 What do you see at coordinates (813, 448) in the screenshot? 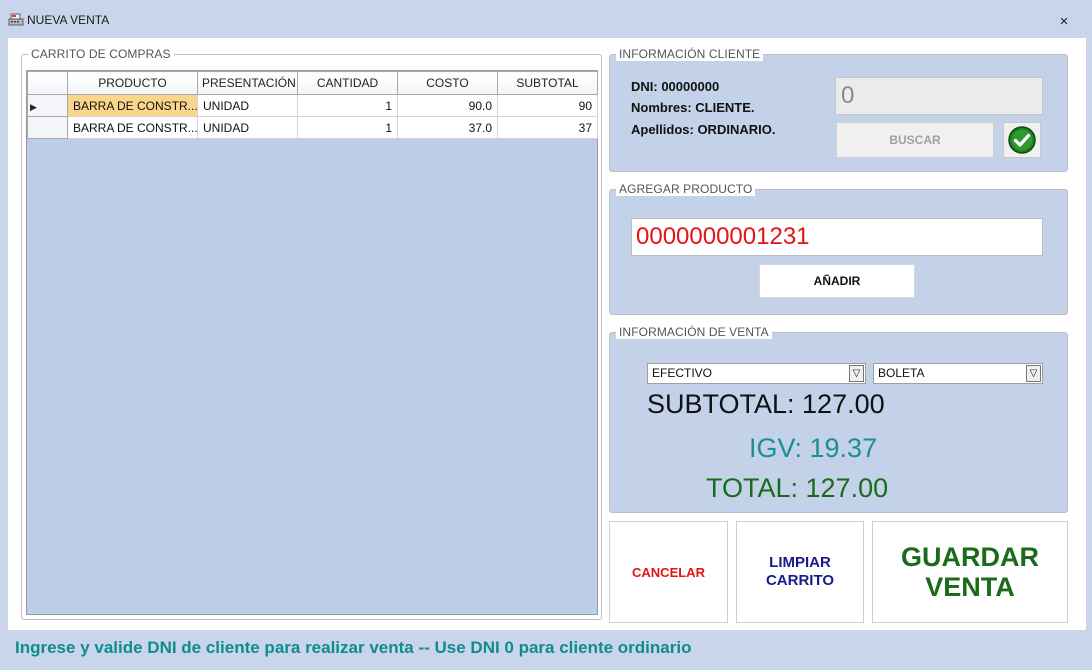
I see `igv-label: IGV: 19.37` at bounding box center [813, 448].